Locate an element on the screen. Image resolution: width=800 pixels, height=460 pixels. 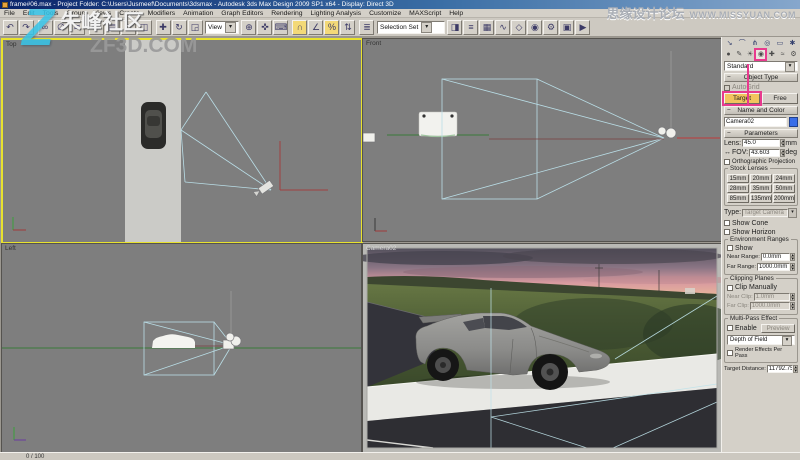
bind-spacewarp-icon: ≋ is located at coordinates (77, 27).